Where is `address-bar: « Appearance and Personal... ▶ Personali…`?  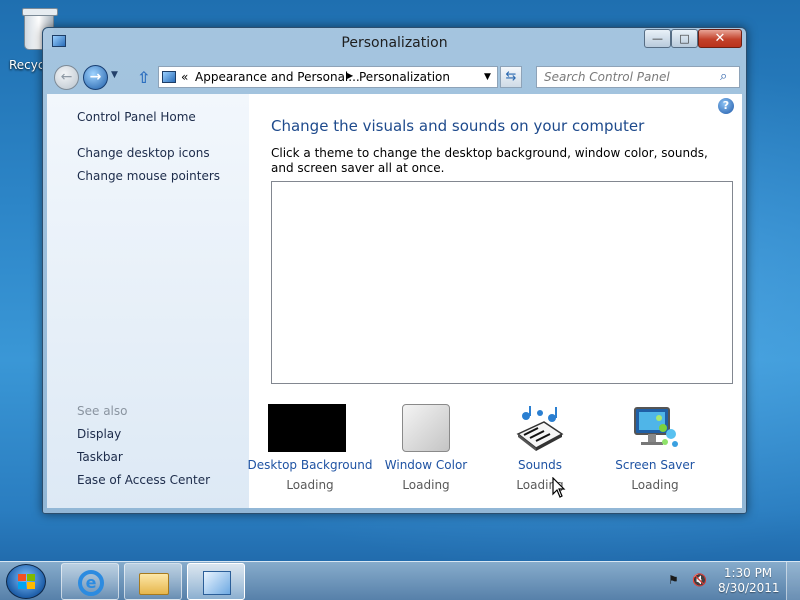
address-bar: « Appearance and Personal... ▶ Personali… is located at coordinates (328, 77).